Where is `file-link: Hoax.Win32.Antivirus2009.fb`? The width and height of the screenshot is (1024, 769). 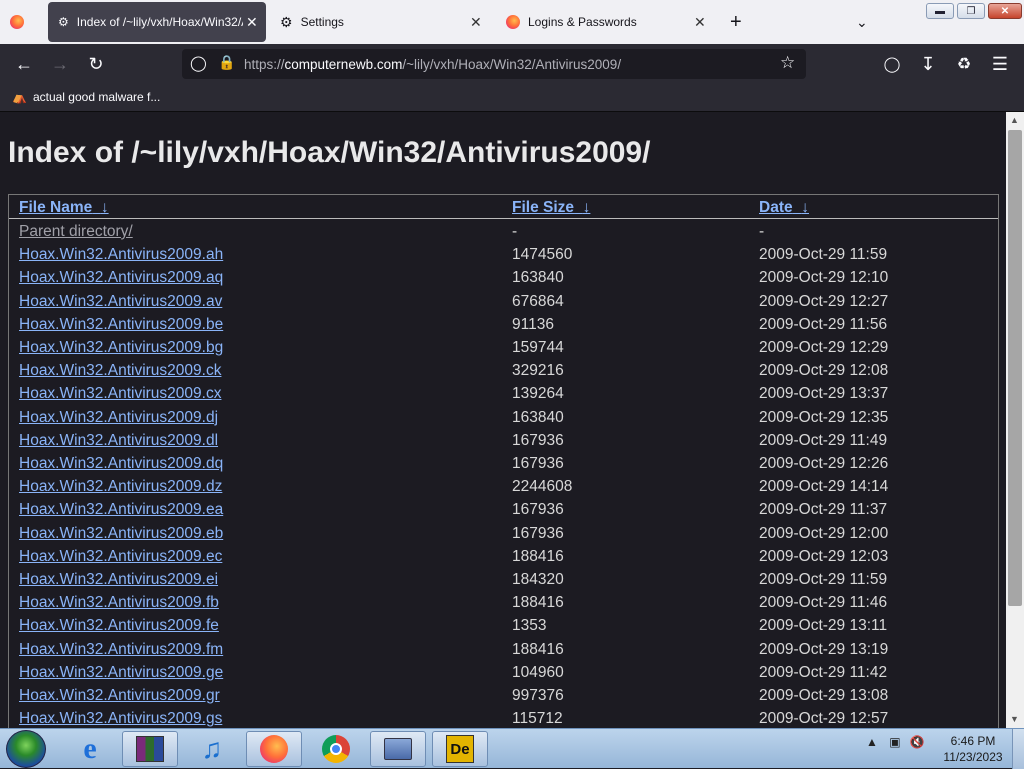 file-link: Hoax.Win32.Antivirus2009.fb is located at coordinates (119, 603).